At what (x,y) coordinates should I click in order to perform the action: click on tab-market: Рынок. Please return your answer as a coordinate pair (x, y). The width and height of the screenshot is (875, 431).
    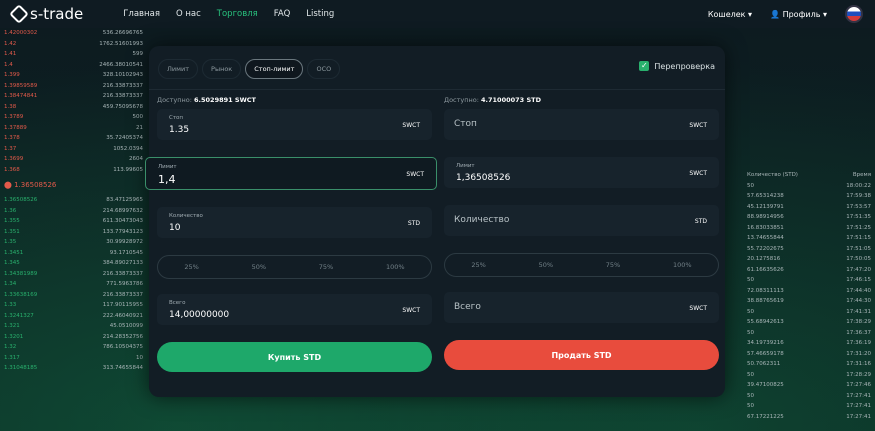
    Looking at the image, I should click on (222, 69).